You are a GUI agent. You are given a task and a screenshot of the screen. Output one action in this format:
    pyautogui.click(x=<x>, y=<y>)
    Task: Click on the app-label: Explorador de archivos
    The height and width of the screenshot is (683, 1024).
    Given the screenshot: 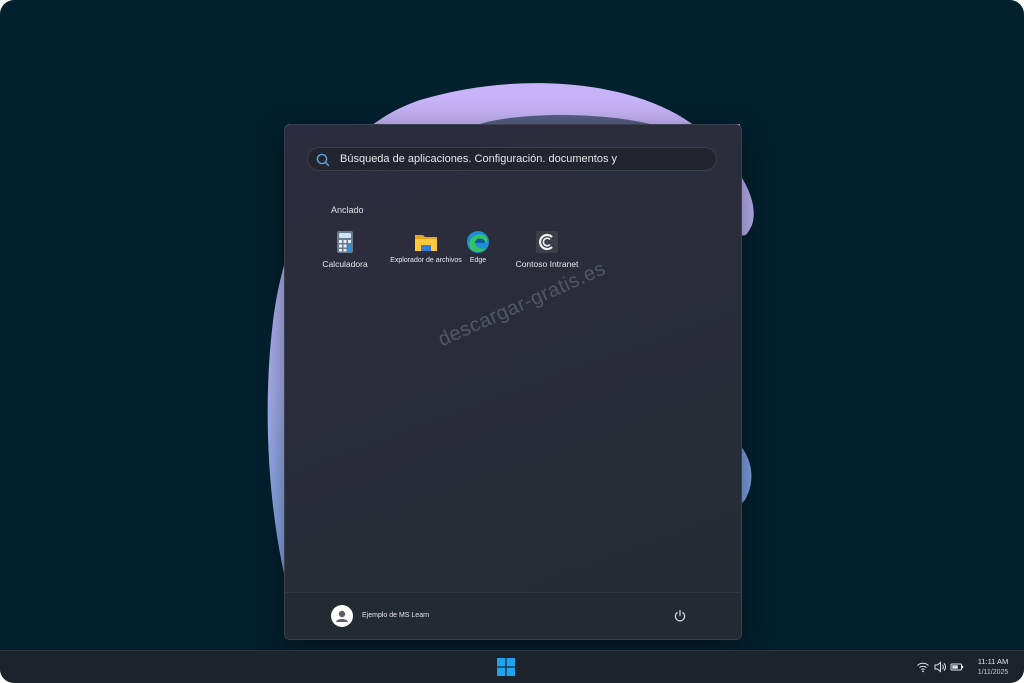 What is the action you would take?
    pyautogui.click(x=426, y=260)
    